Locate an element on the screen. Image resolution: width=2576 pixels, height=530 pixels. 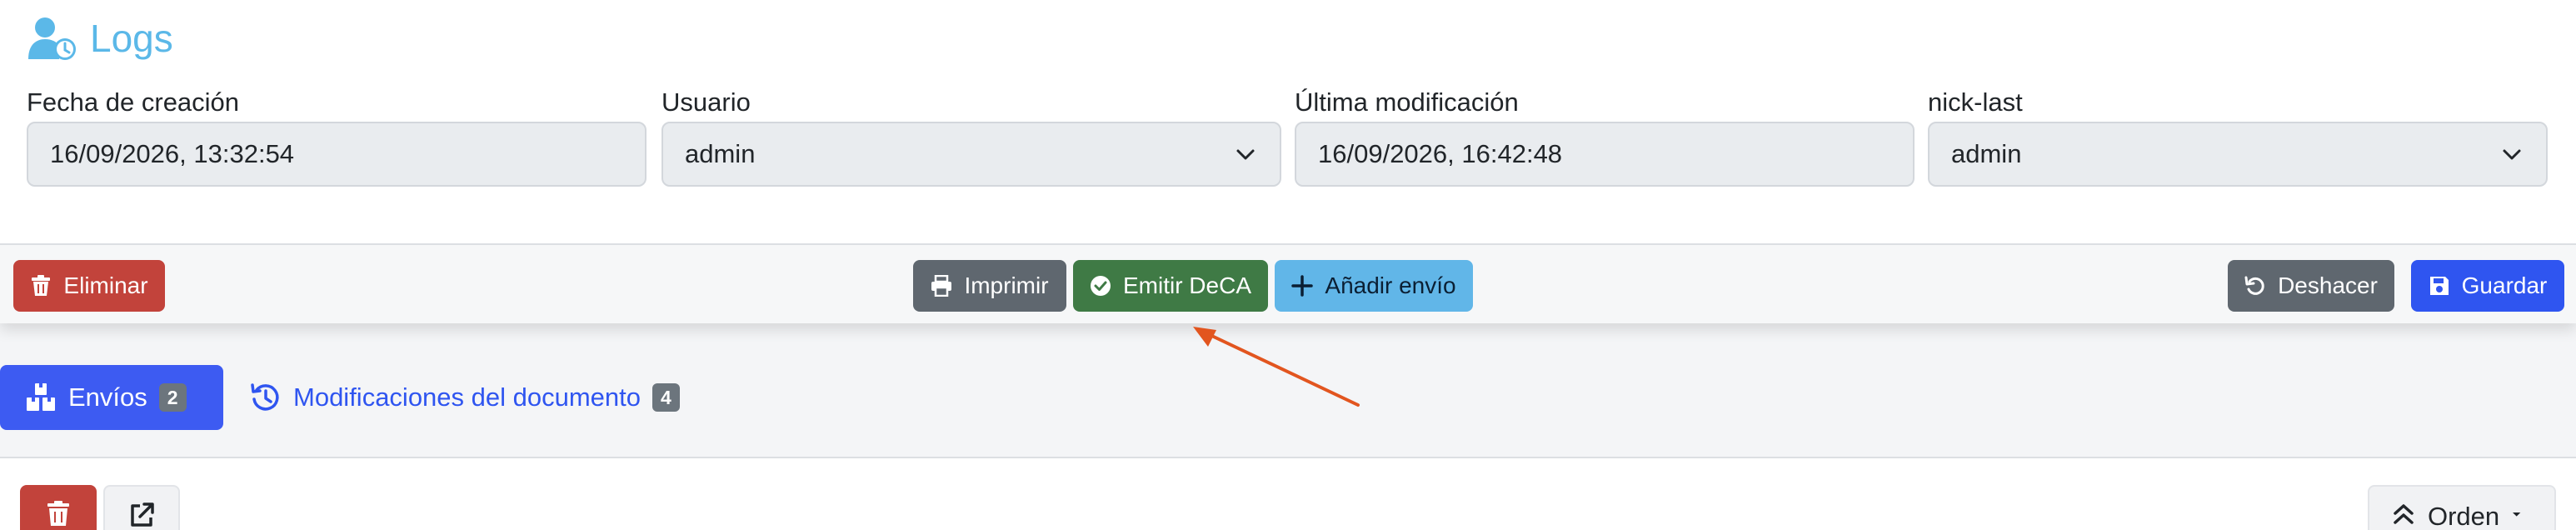
open-external-button is located at coordinates (141, 507).